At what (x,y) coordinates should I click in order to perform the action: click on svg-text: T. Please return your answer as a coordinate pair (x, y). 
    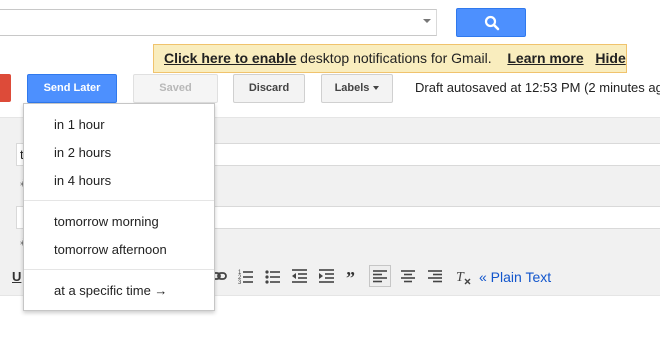
    Looking at the image, I should click on (460, 277).